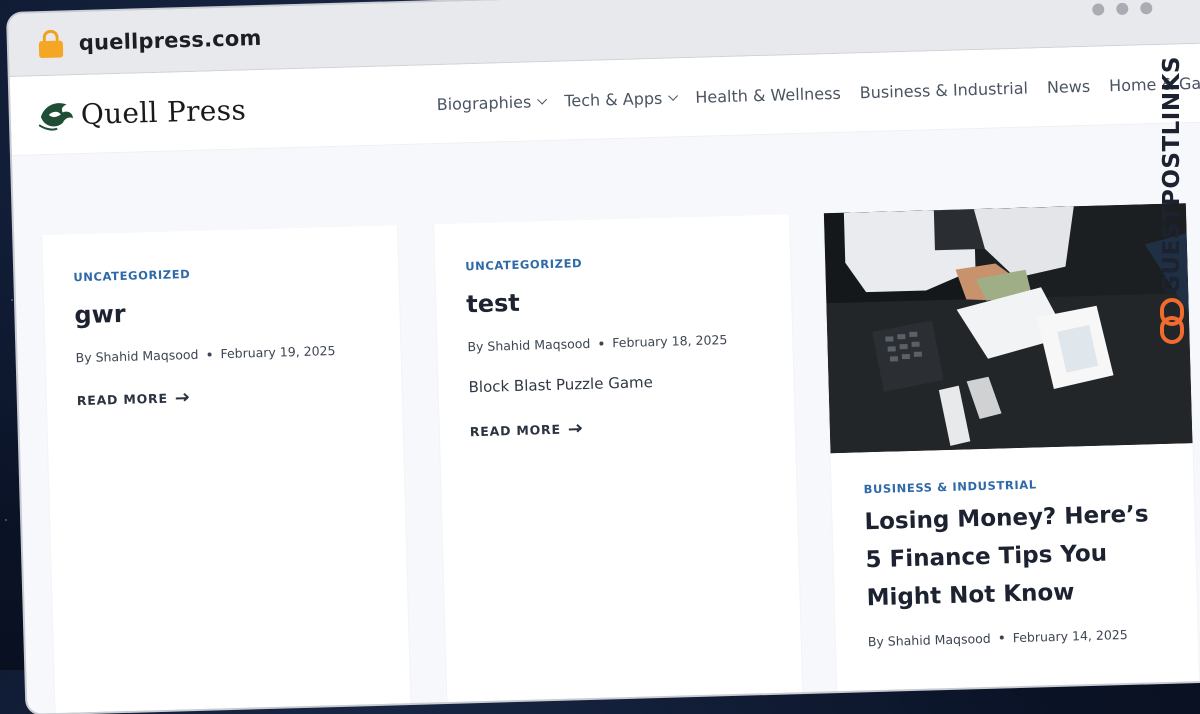  I want to click on nav-label: Tech & Apps, so click(613, 99).